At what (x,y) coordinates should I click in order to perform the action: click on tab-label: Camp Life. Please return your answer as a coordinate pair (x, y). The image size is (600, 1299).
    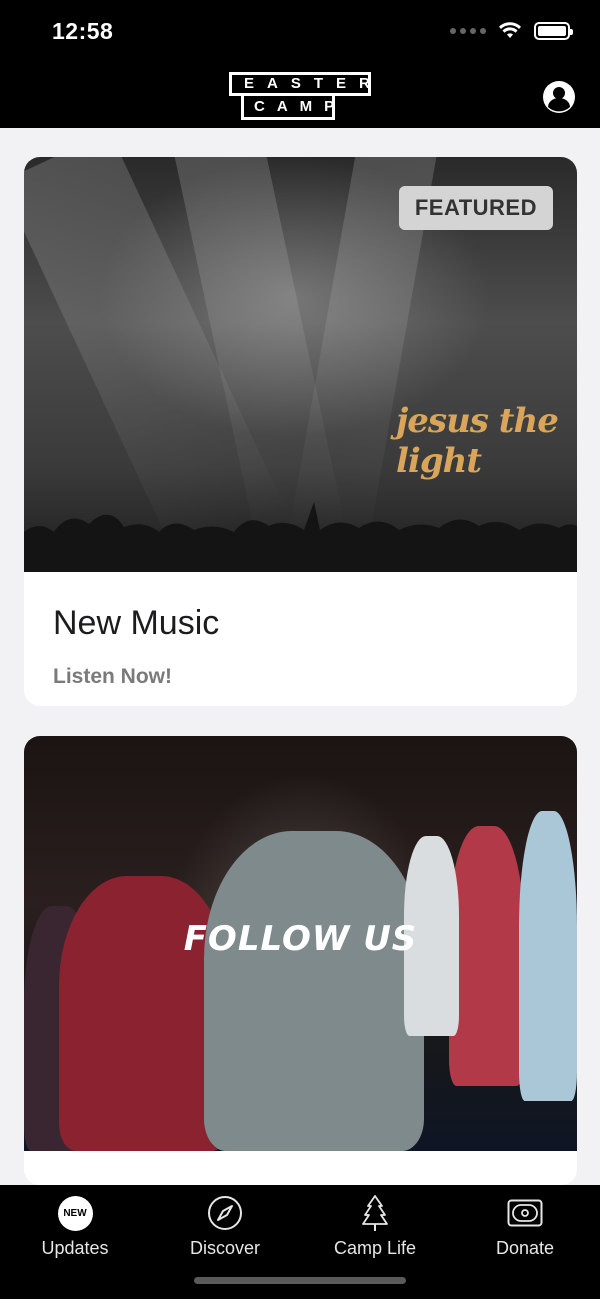
    Looking at the image, I should click on (375, 1248).